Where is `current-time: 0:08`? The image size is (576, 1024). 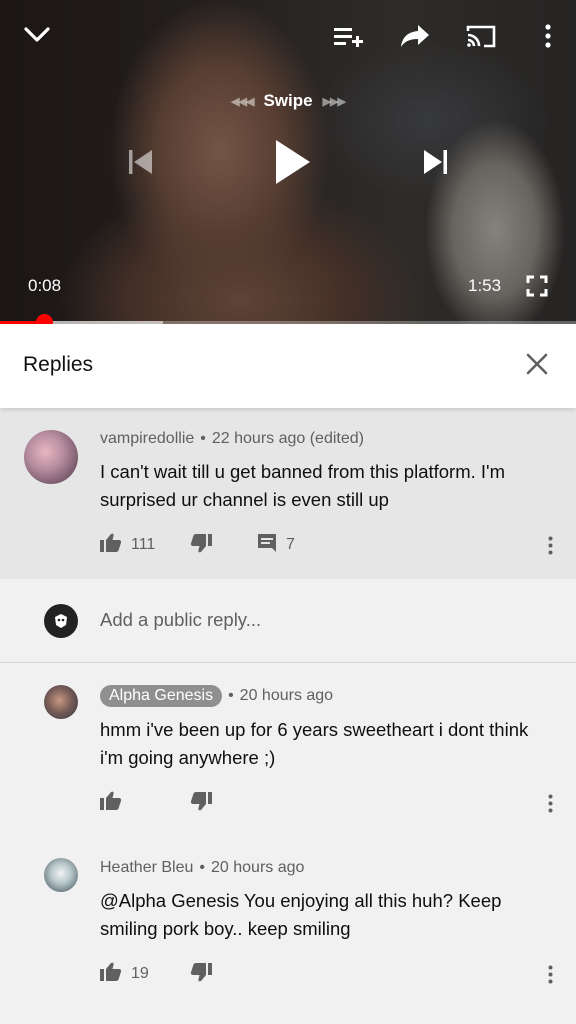
current-time: 0:08 is located at coordinates (45, 285).